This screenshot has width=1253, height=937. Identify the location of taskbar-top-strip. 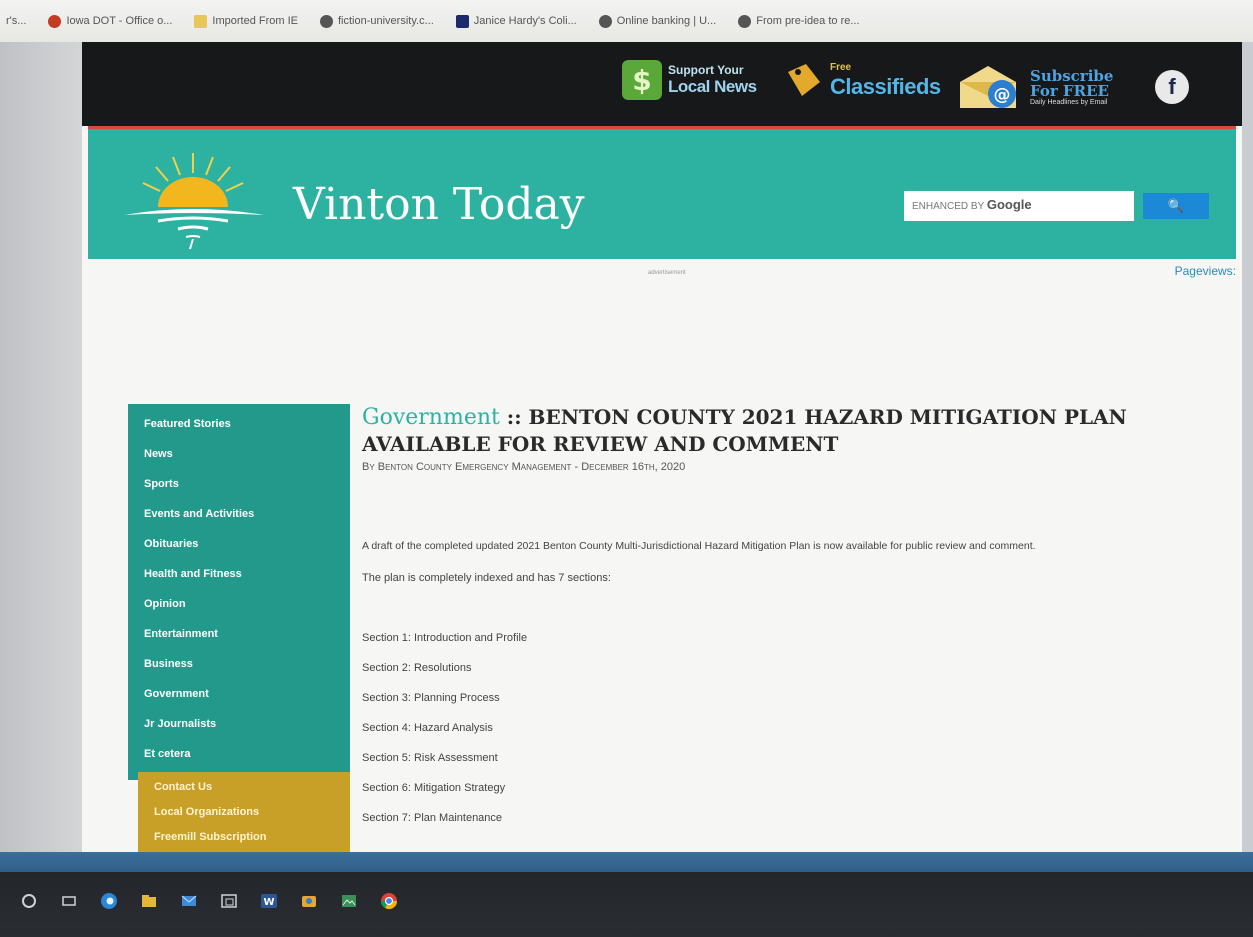
(626, 862).